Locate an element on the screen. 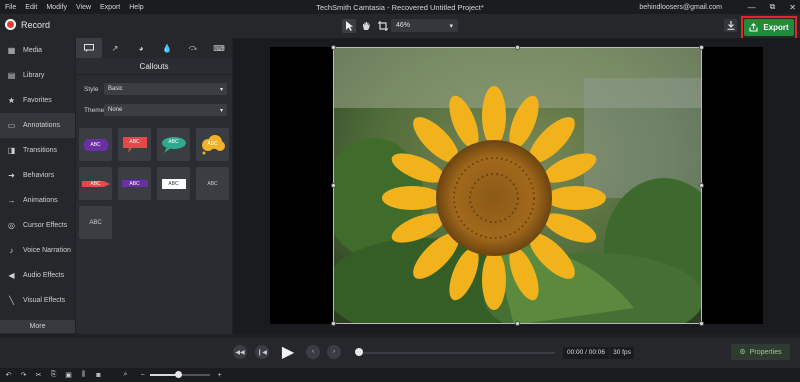  timeline-zoom-handle is located at coordinates (178, 374).